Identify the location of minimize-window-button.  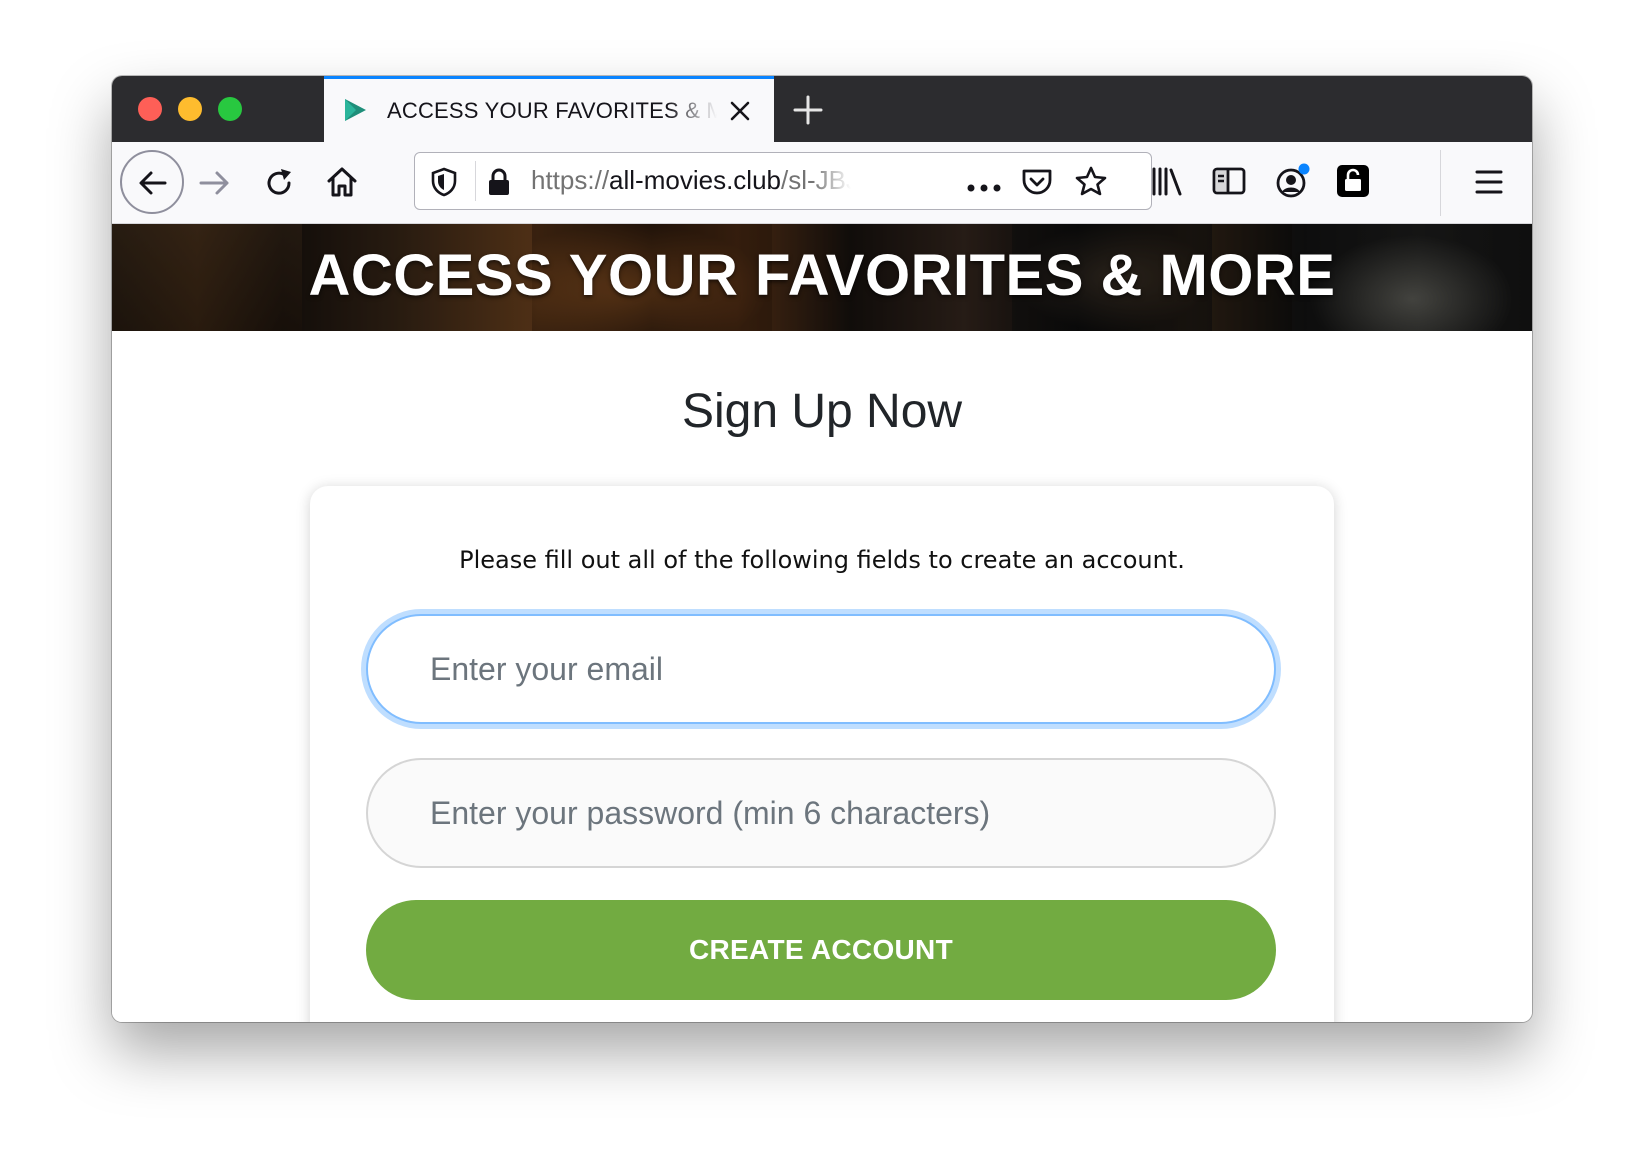
(190, 109).